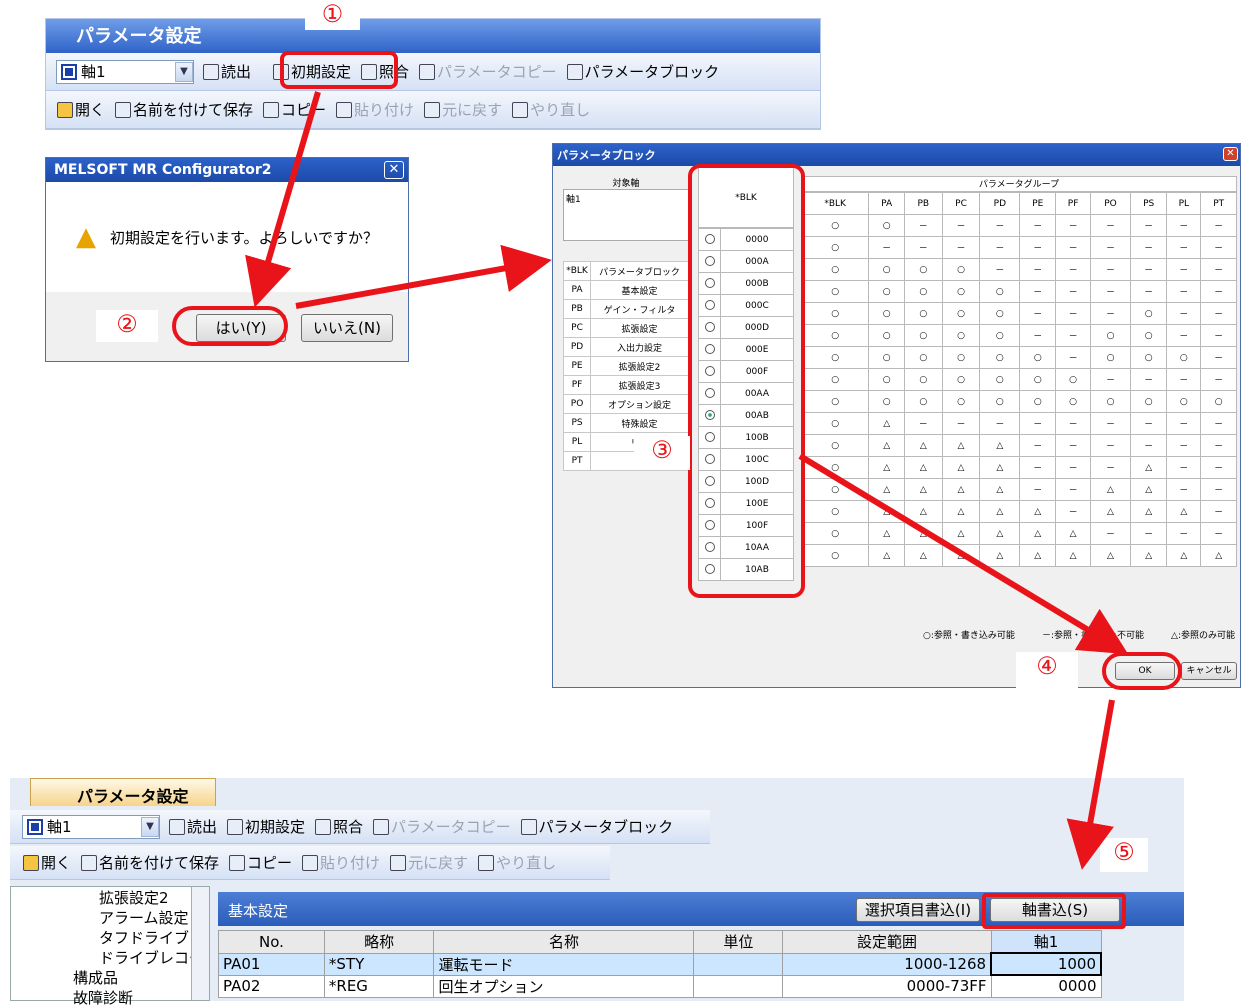 The height and width of the screenshot is (1008, 1248). What do you see at coordinates (123, 802) in the screenshot?
I see `tab-param-settings: パラメータ設定 ×` at bounding box center [123, 802].